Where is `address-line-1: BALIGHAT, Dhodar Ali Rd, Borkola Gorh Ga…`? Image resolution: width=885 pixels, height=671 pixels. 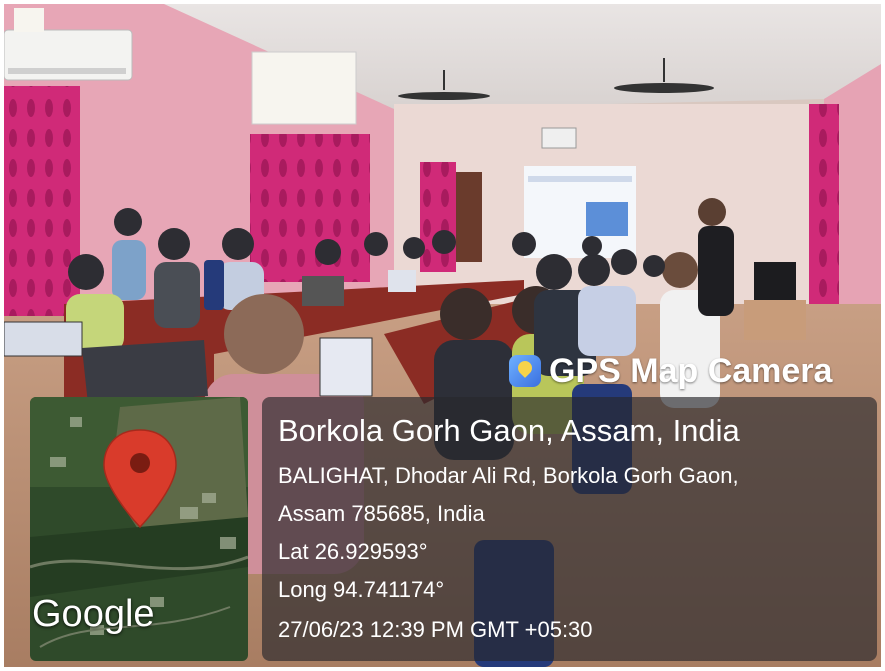 address-line-1: BALIGHAT, Dhodar Ali Rd, Borkola Gorh Ga… is located at coordinates (508, 475).